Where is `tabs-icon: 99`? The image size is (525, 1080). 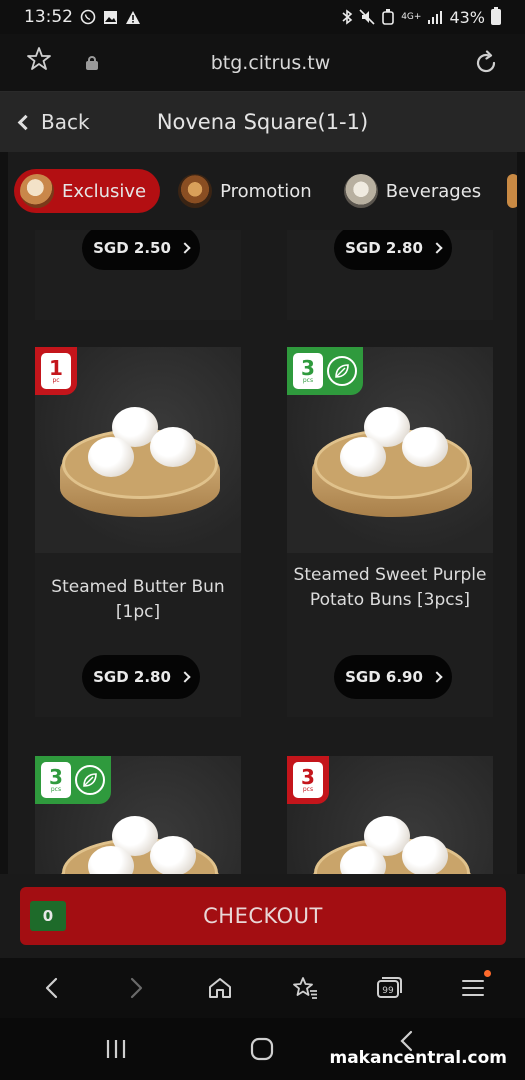 tabs-icon: 99 is located at coordinates (389, 987).